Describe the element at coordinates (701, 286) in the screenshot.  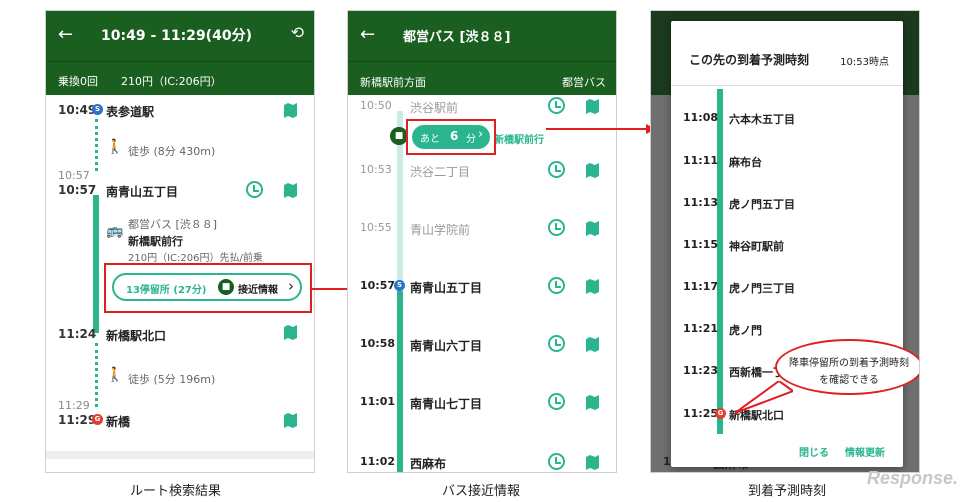
I see `row-time: 11:17` at that location.